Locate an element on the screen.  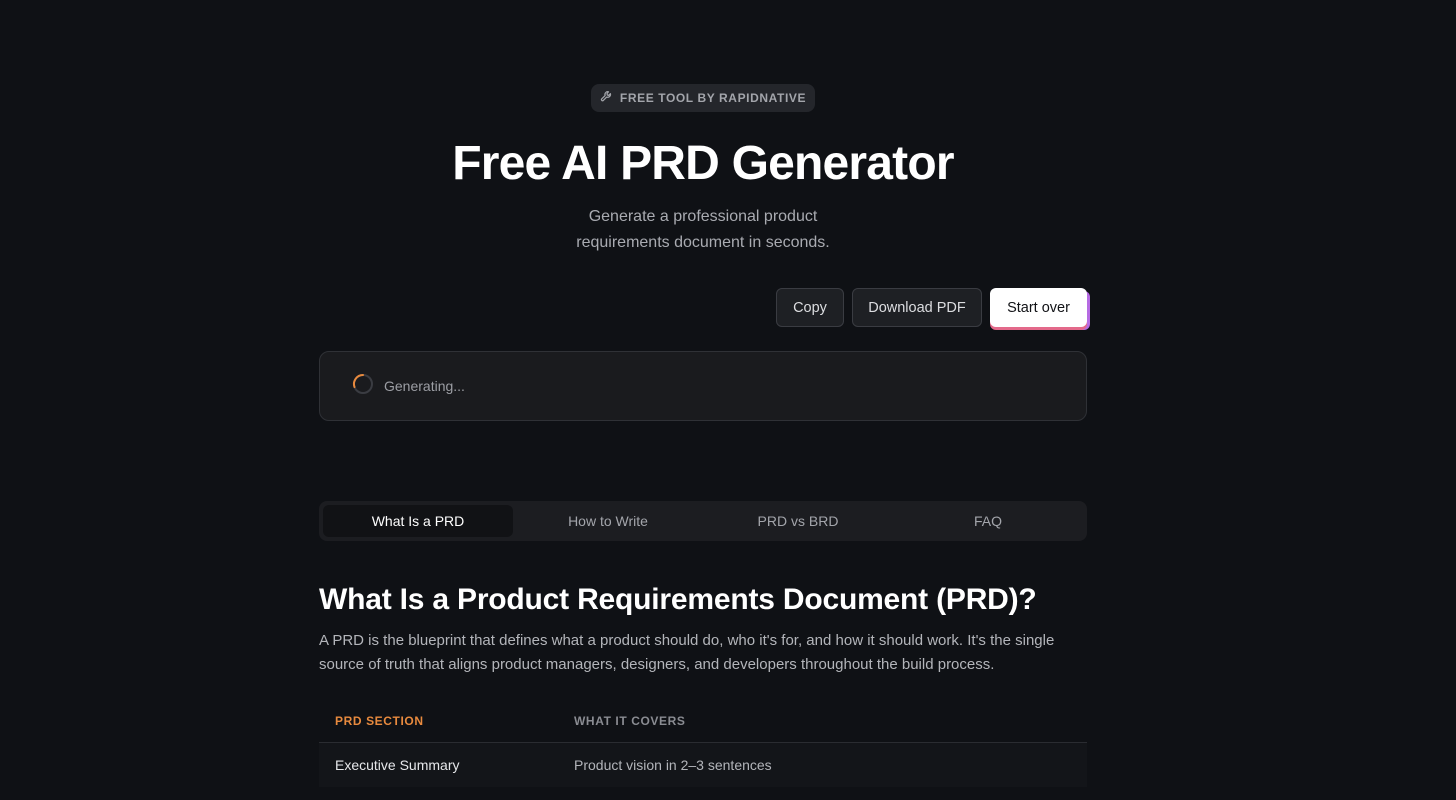
tab-prd-vs-brd: PRD vs BRD is located at coordinates (798, 521).